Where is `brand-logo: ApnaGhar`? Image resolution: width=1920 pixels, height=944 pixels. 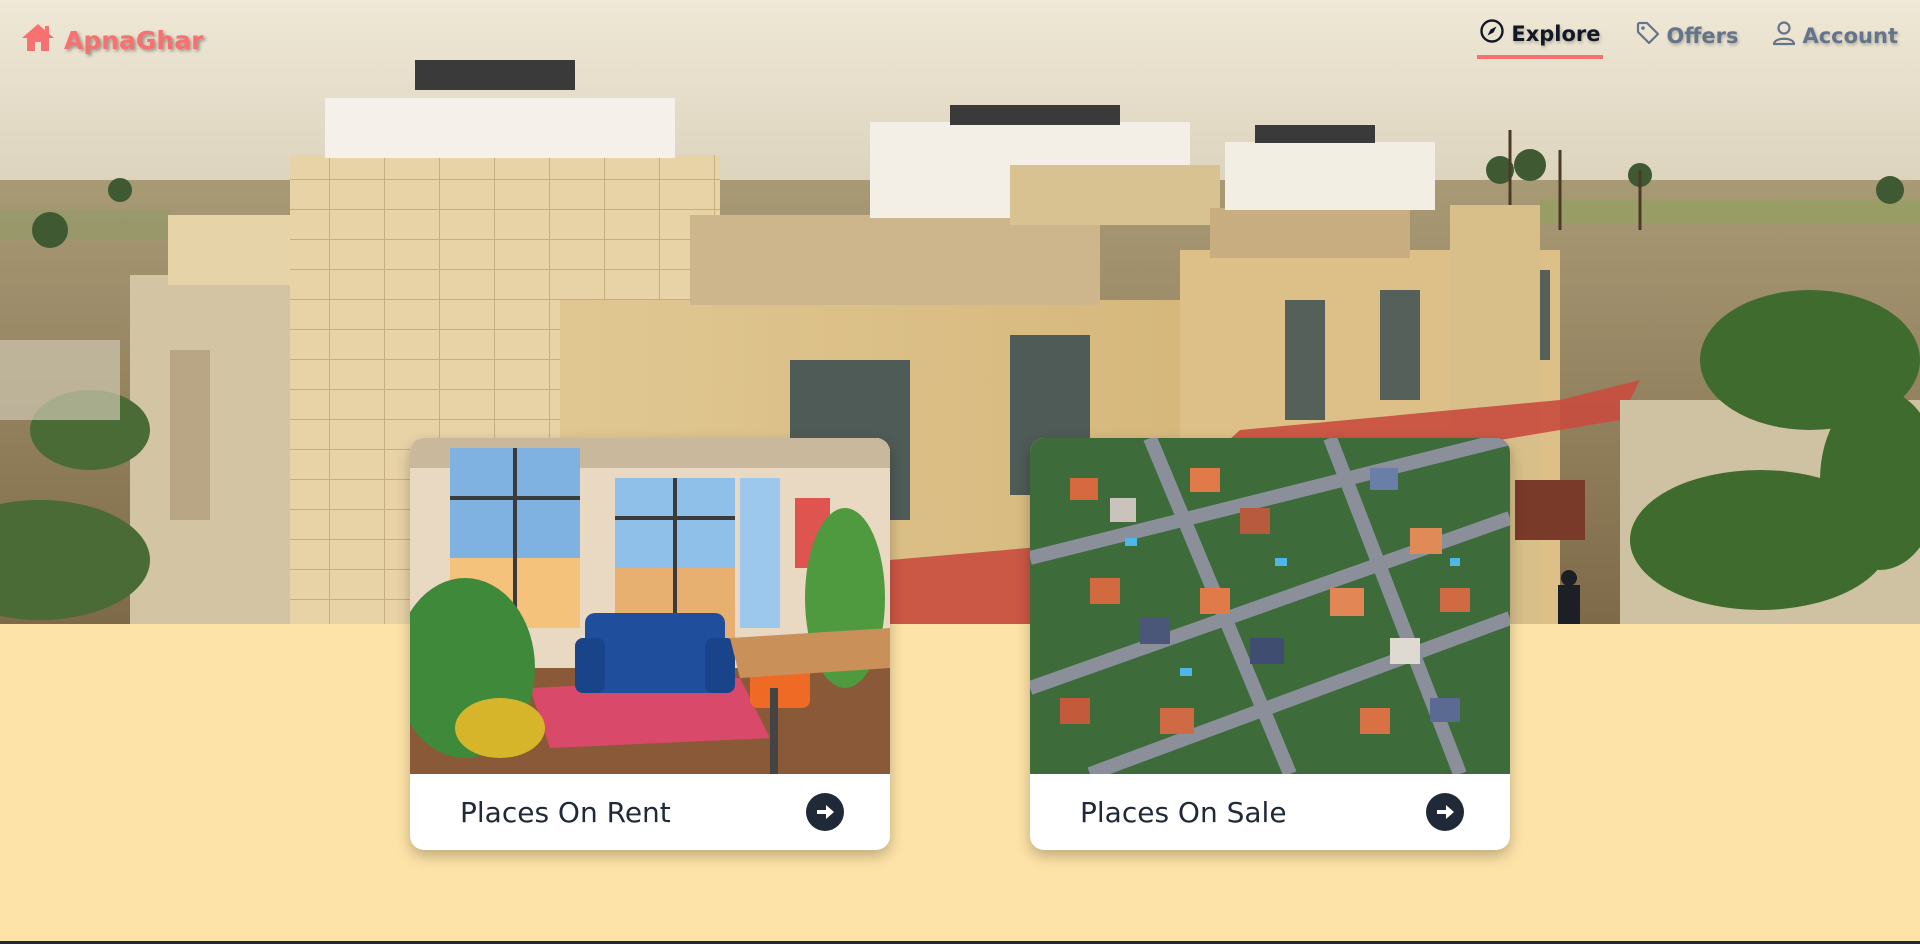
brand-logo: ApnaGhar is located at coordinates (111, 40).